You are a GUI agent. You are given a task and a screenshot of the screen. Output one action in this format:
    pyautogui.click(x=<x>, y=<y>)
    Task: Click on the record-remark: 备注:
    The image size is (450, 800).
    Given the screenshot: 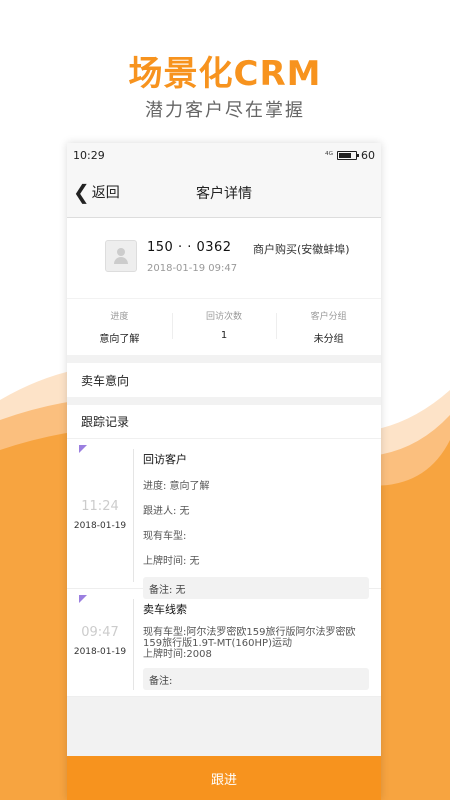 What is the action you would take?
    pyautogui.click(x=256, y=679)
    